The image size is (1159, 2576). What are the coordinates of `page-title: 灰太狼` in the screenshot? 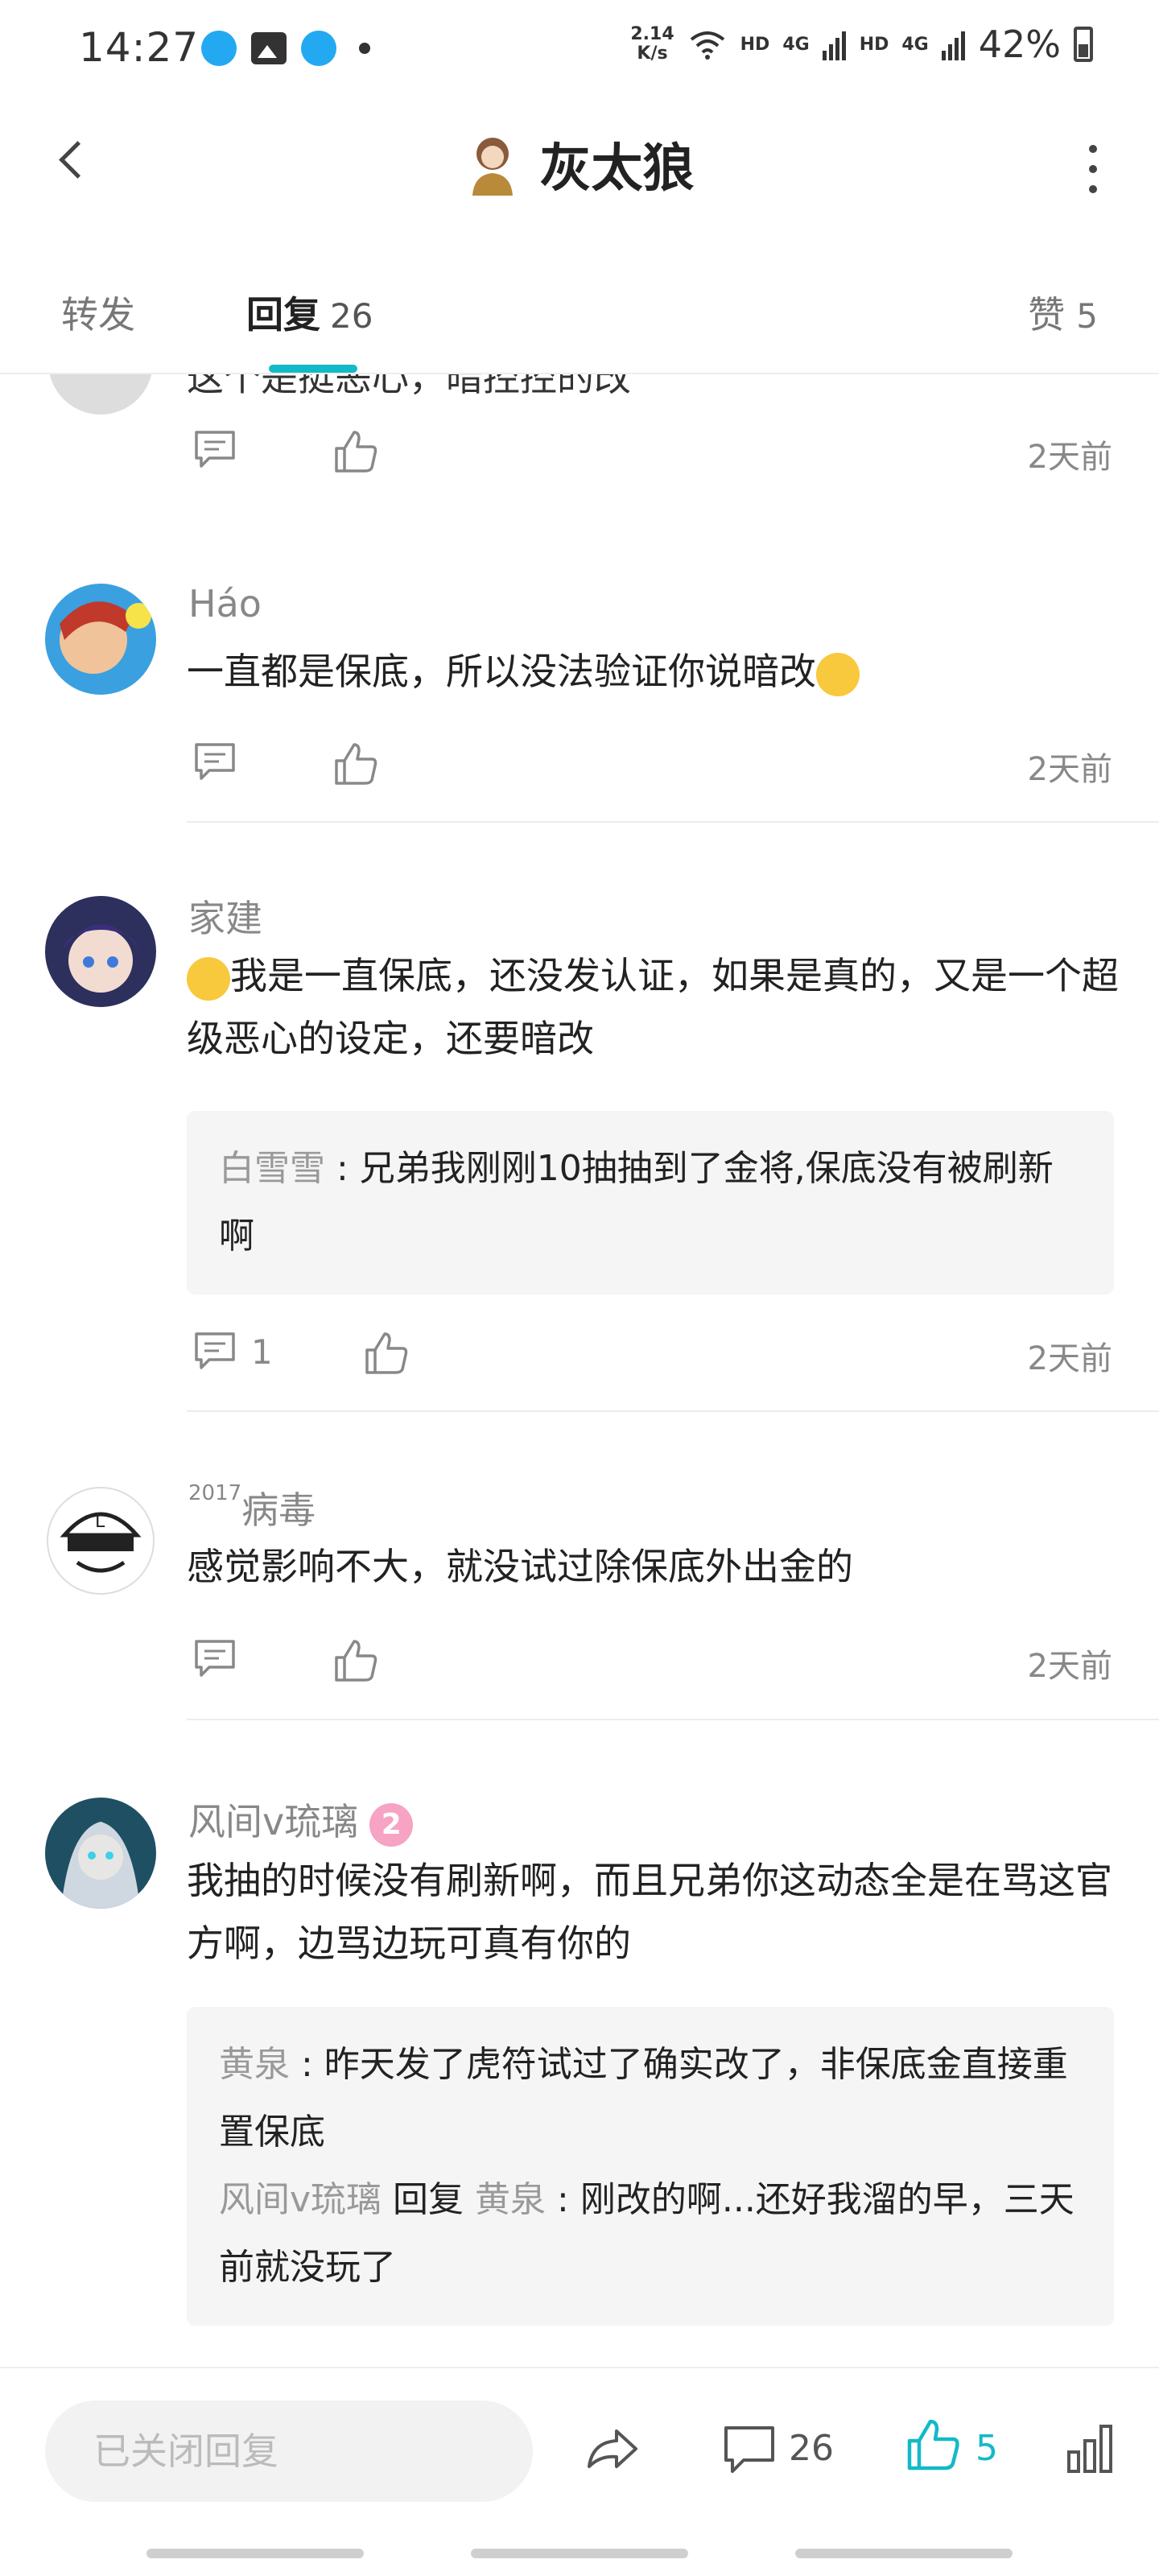 It's located at (617, 169).